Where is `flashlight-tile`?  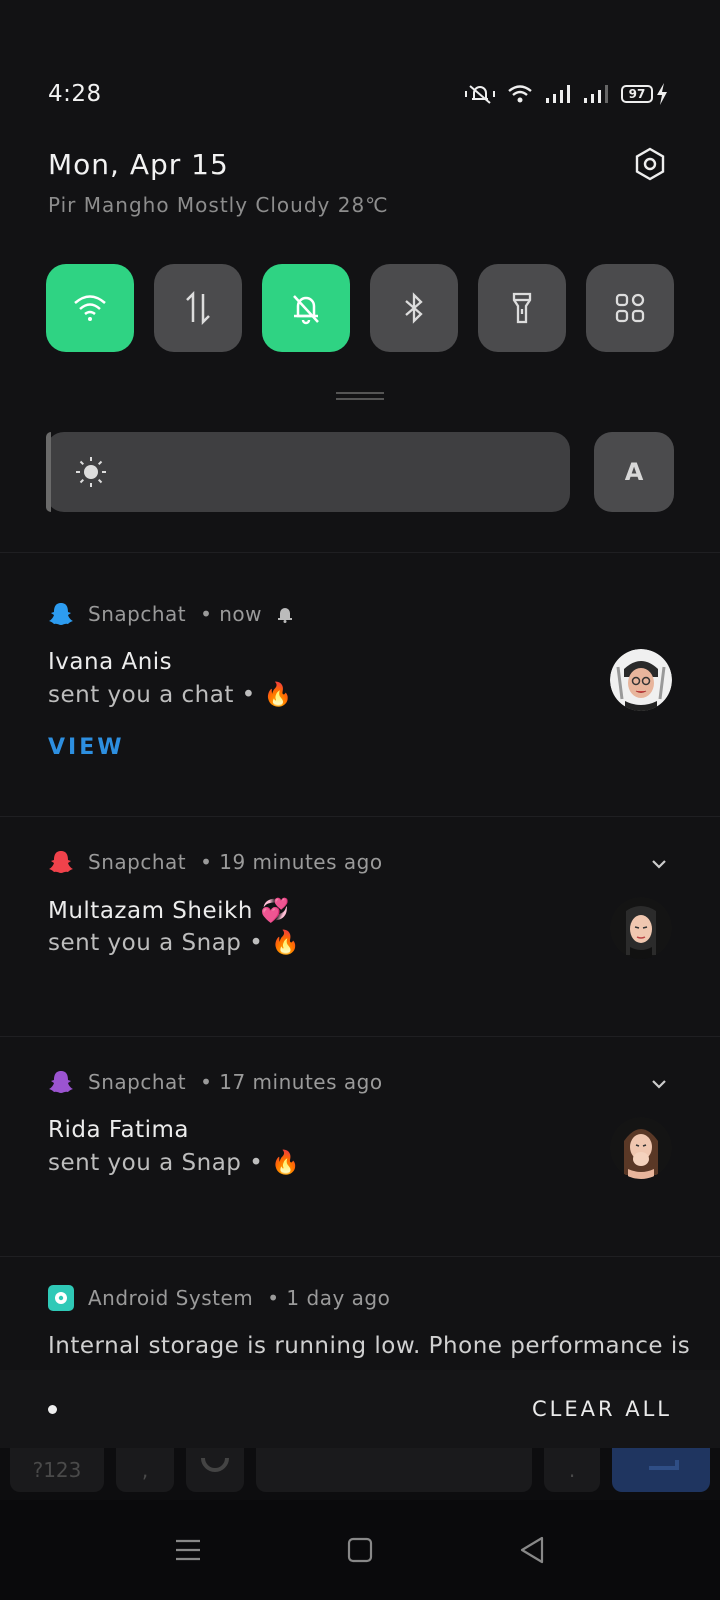
flashlight-tile is located at coordinates (522, 308).